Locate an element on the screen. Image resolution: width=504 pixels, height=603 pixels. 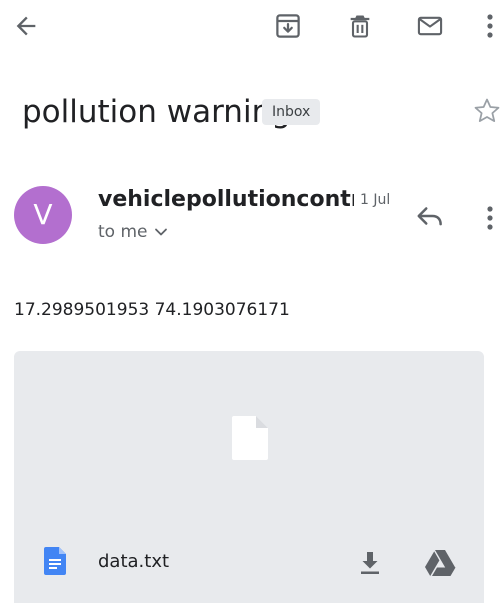
archive-icon is located at coordinates (288, 26).